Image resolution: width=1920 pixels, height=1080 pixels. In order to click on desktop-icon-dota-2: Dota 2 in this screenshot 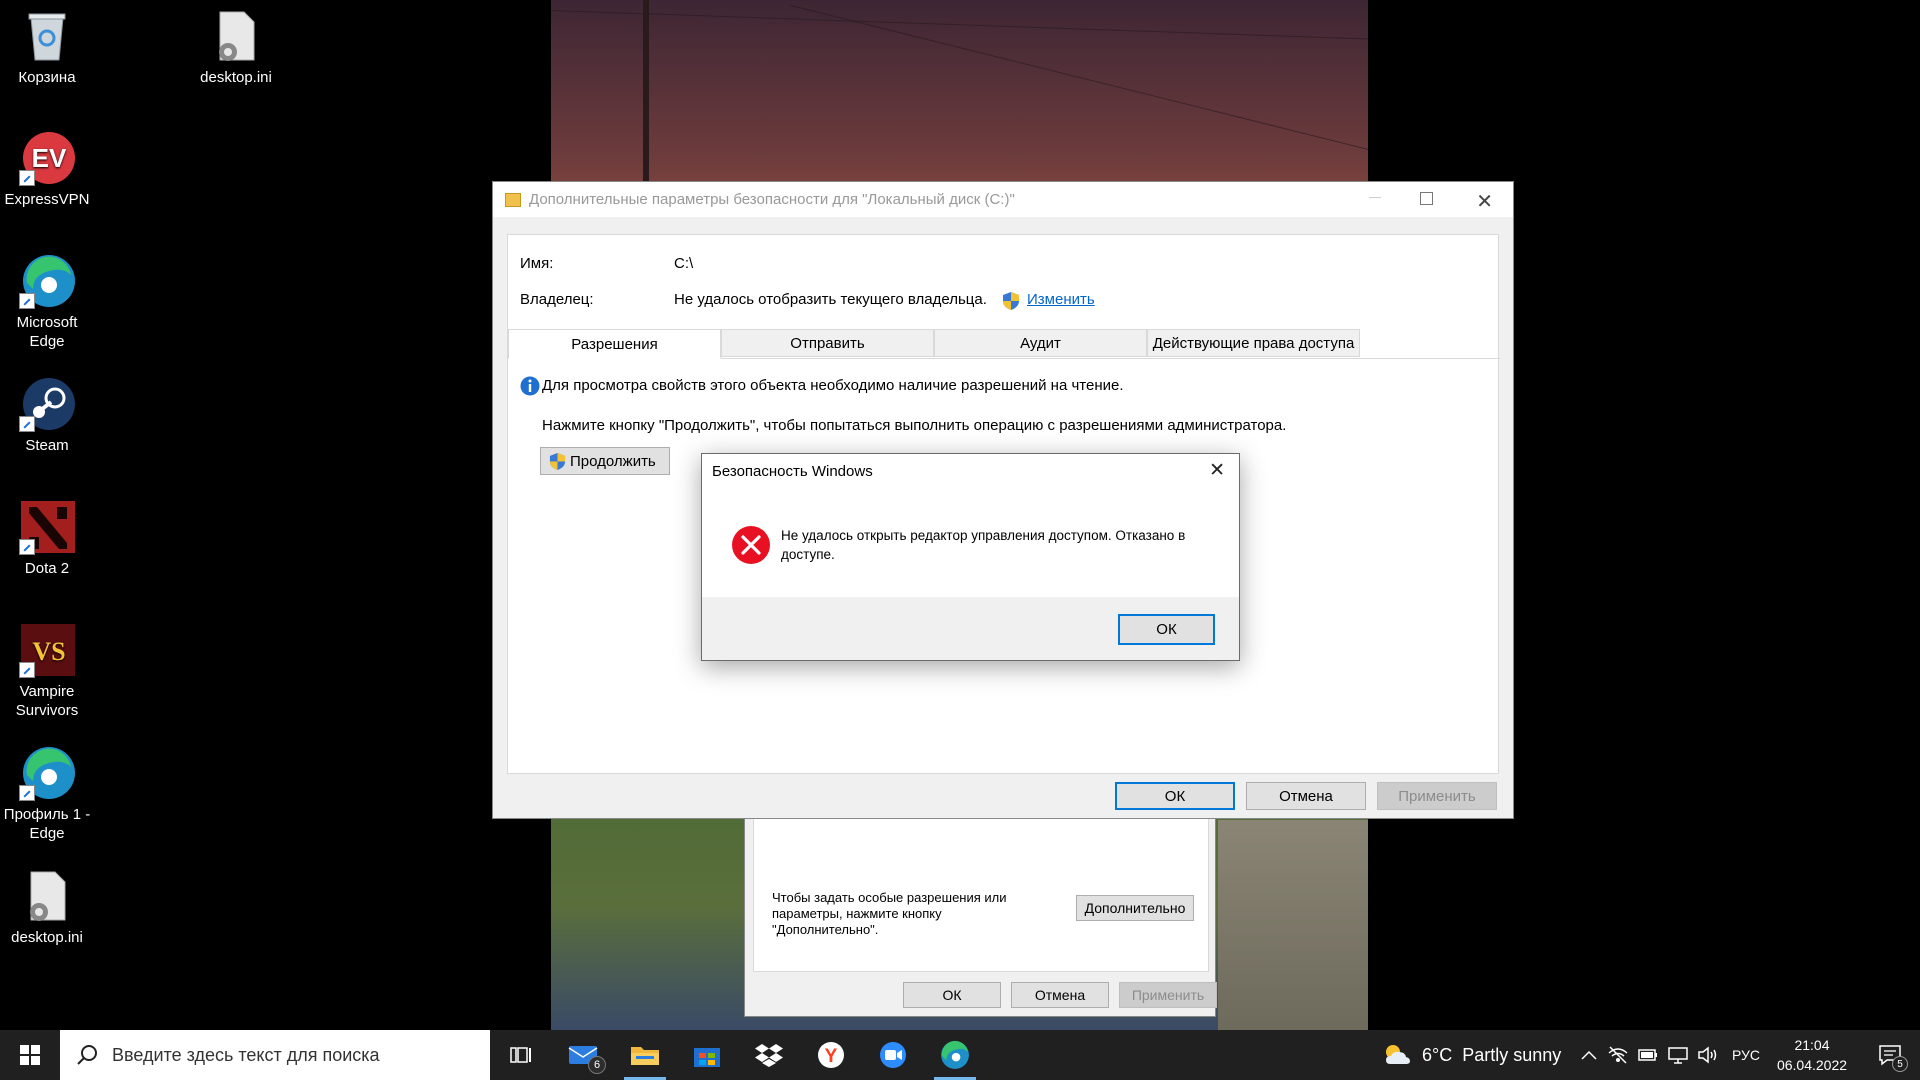, I will do `click(47, 538)`.